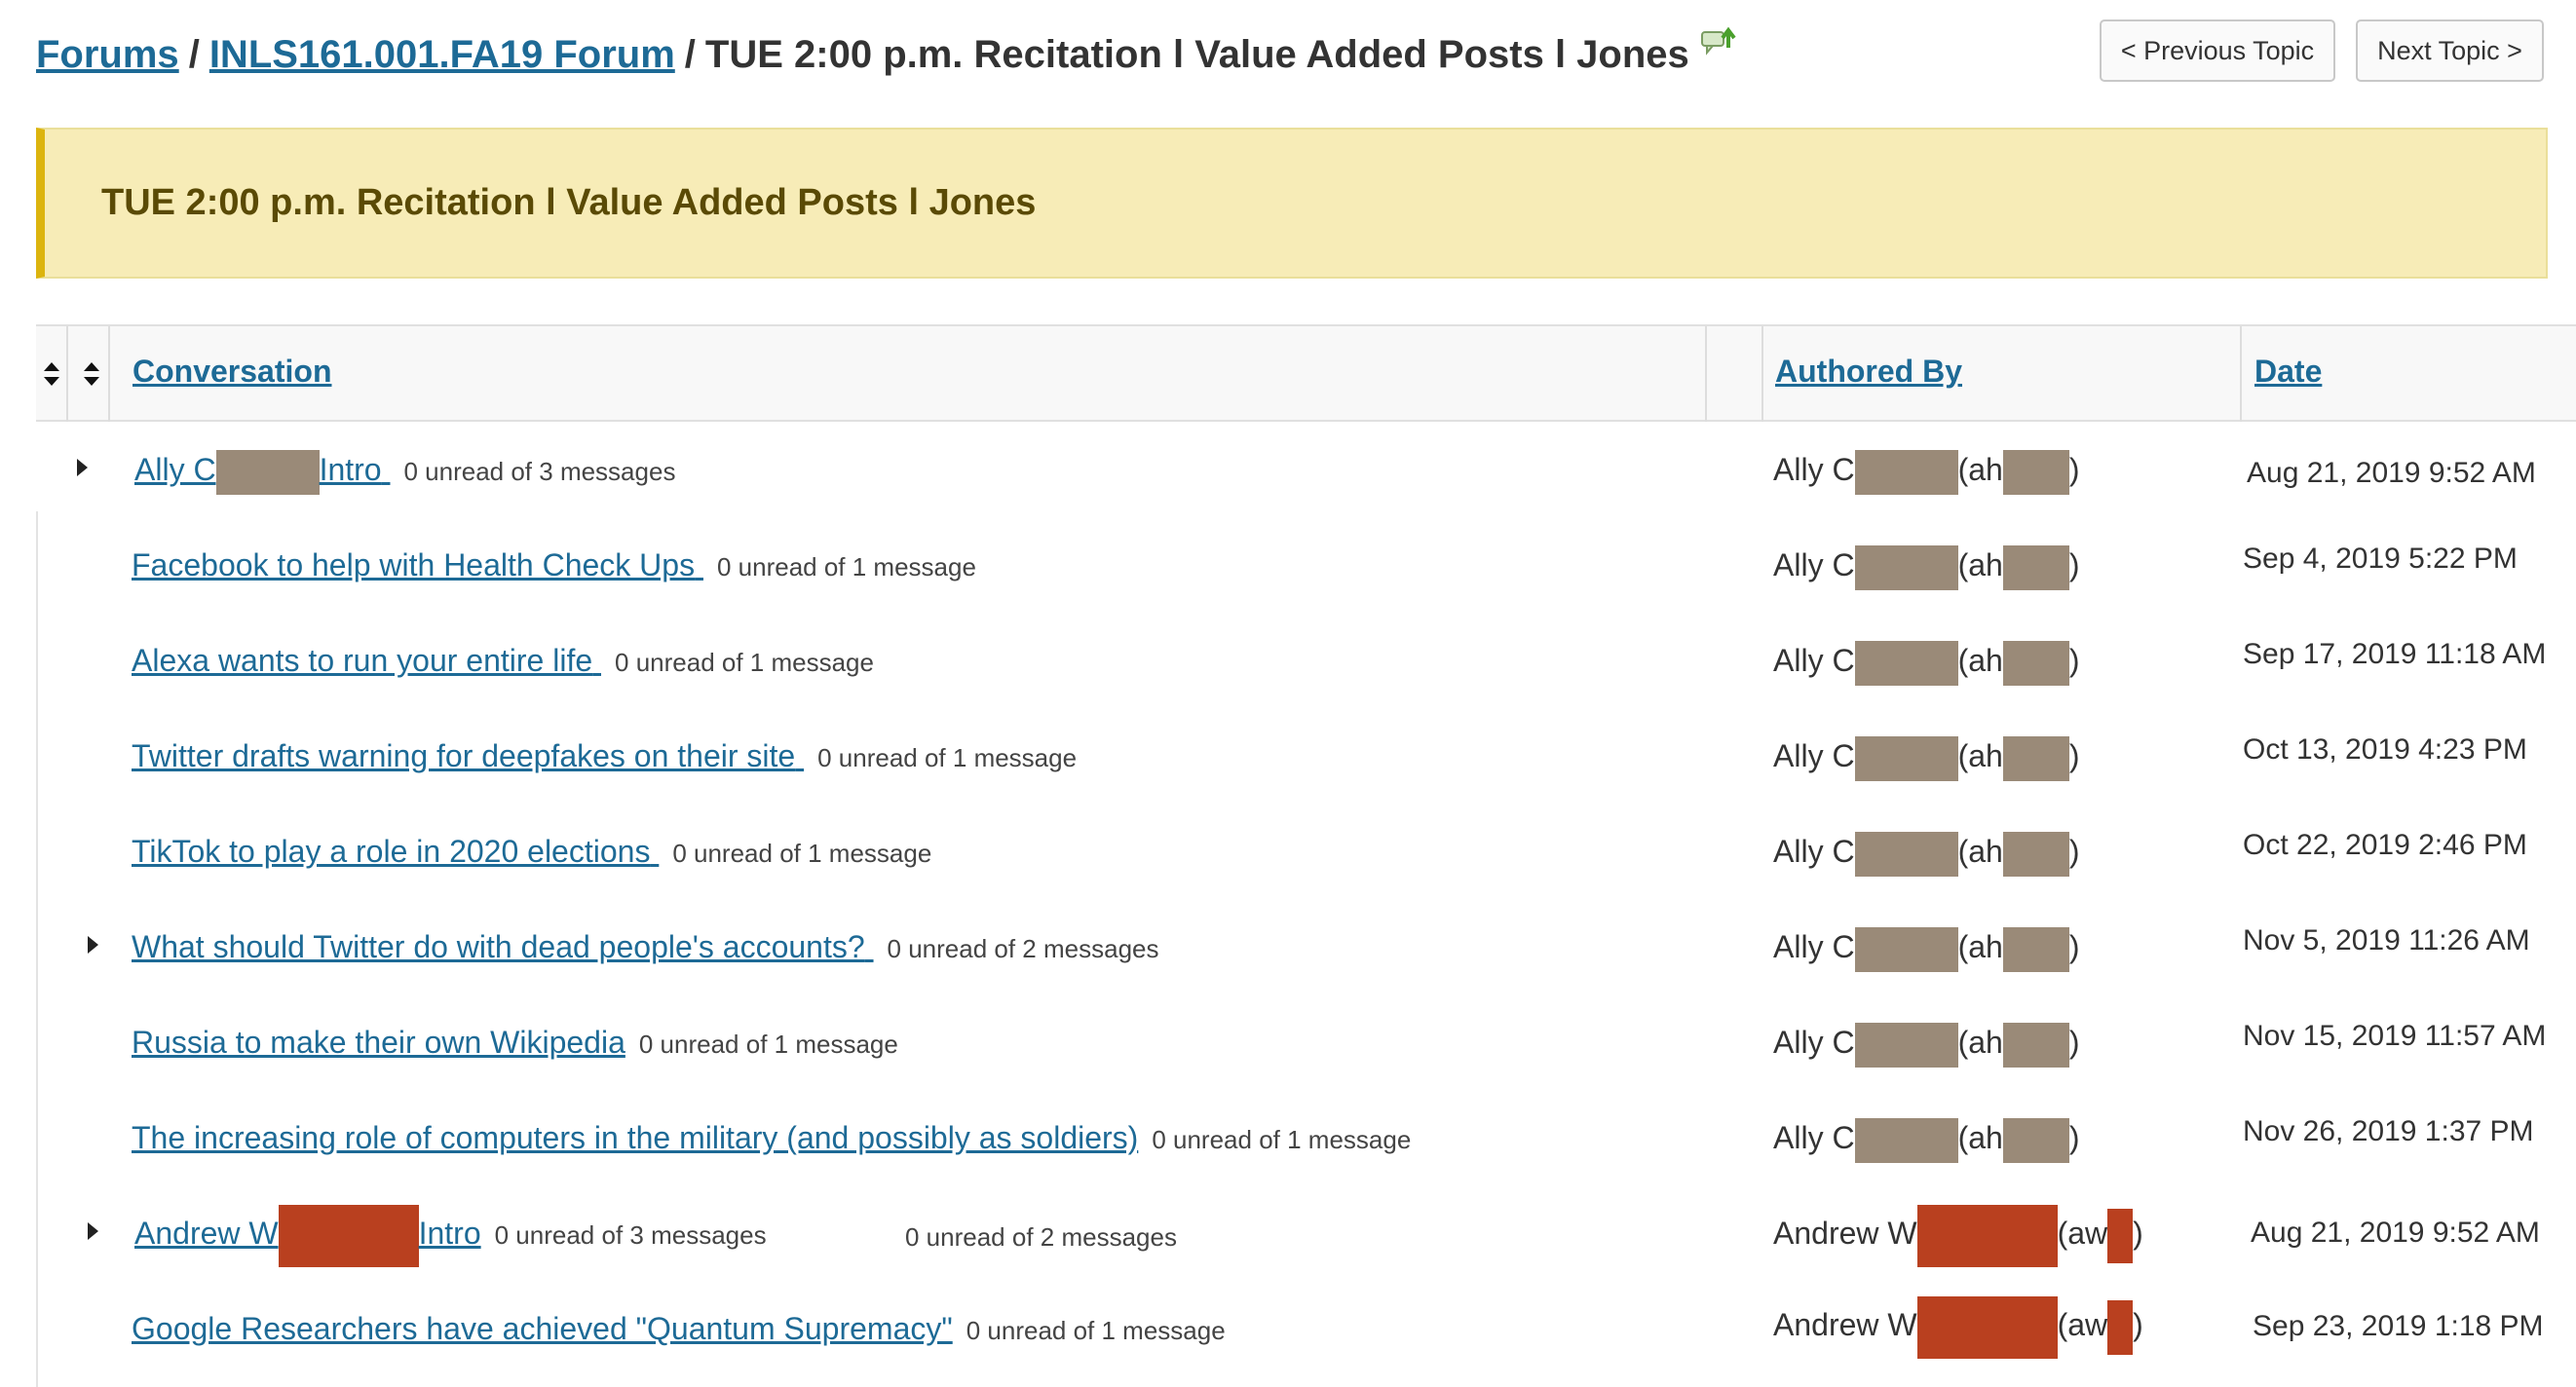 The image size is (2576, 1387). What do you see at coordinates (1958, 1233) in the screenshot?
I see `author-cell: Andrew W (aw)` at bounding box center [1958, 1233].